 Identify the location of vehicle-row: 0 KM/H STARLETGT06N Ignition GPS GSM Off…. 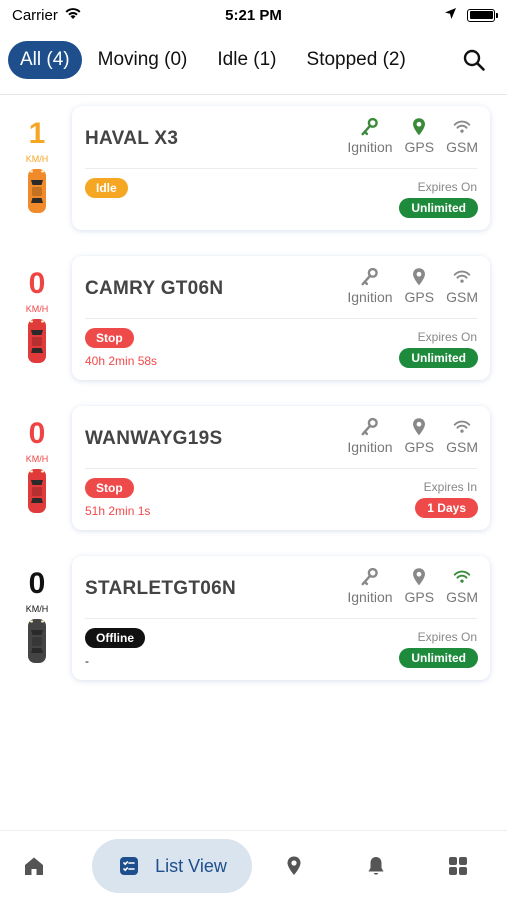
(253, 614).